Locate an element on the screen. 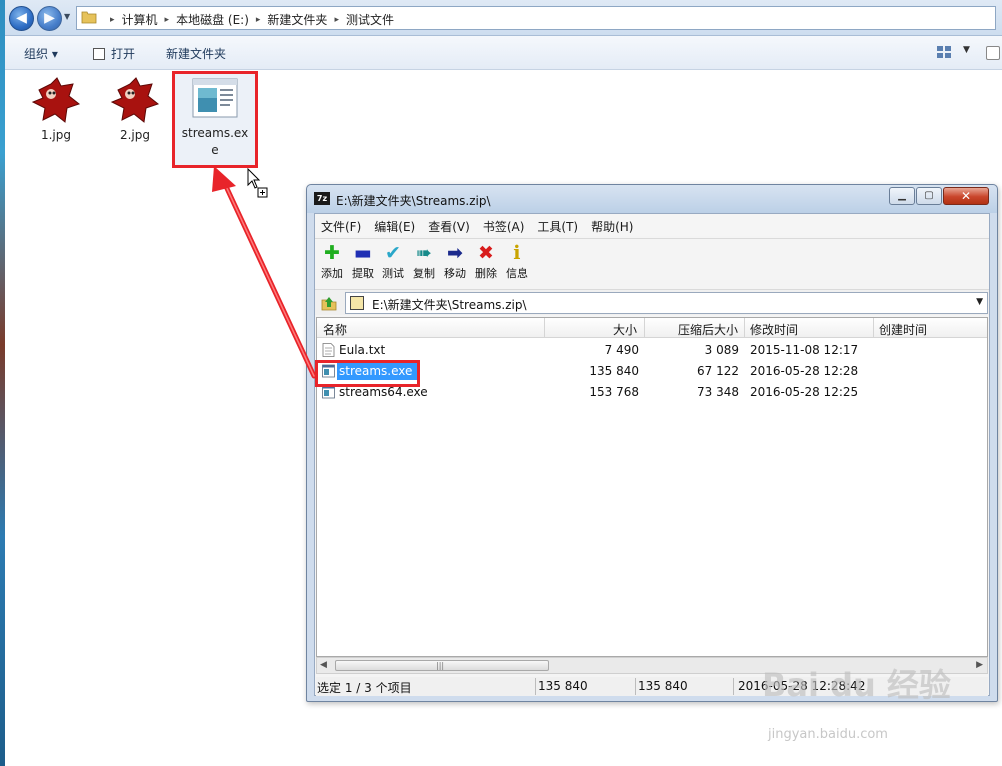 This screenshot has height=766, width=1002. move-button: ➡ 移动 is located at coordinates (455, 261).